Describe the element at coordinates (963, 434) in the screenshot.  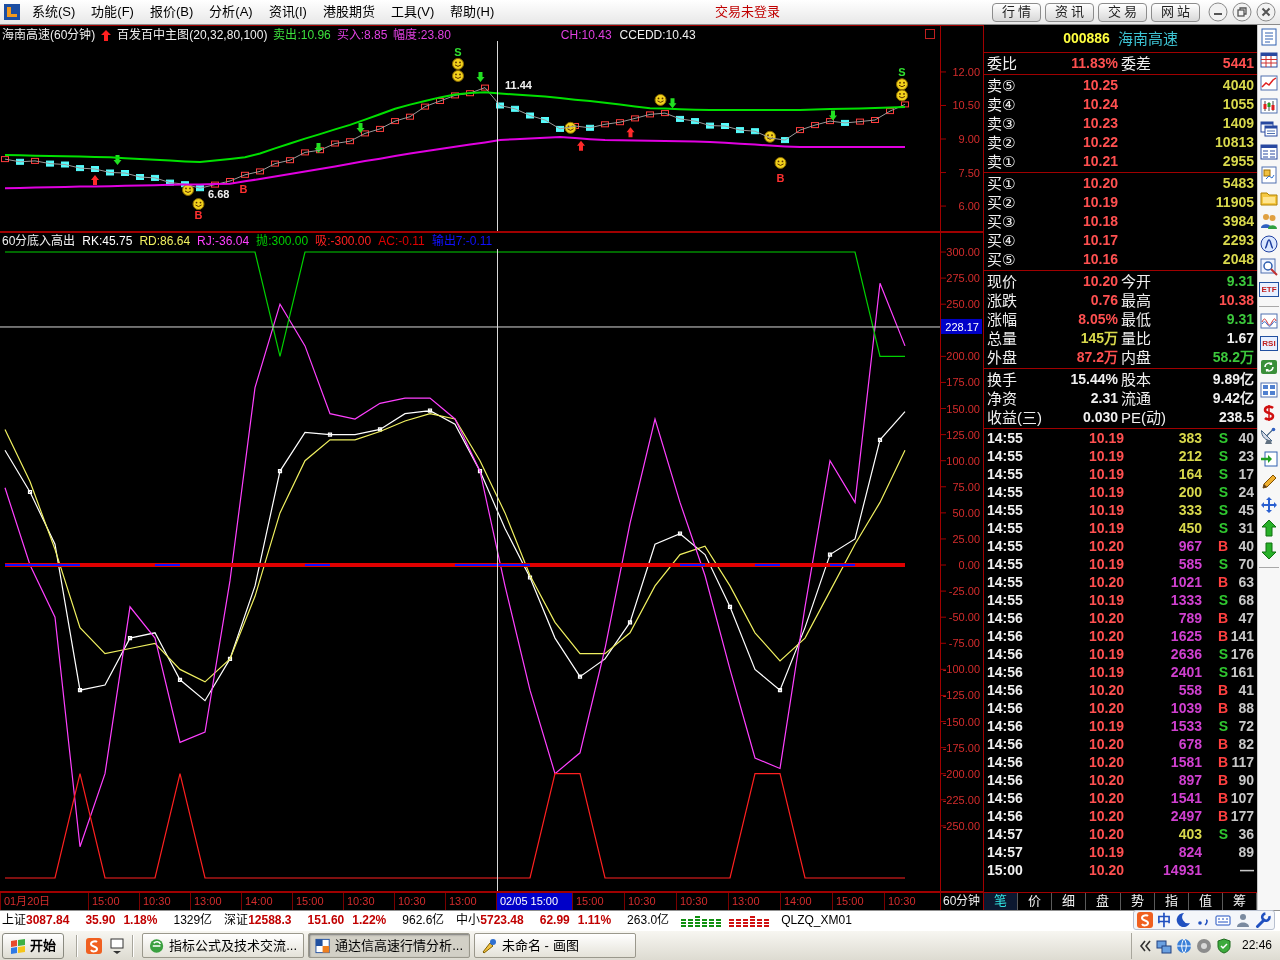
I see `axis-label: 125.00` at that location.